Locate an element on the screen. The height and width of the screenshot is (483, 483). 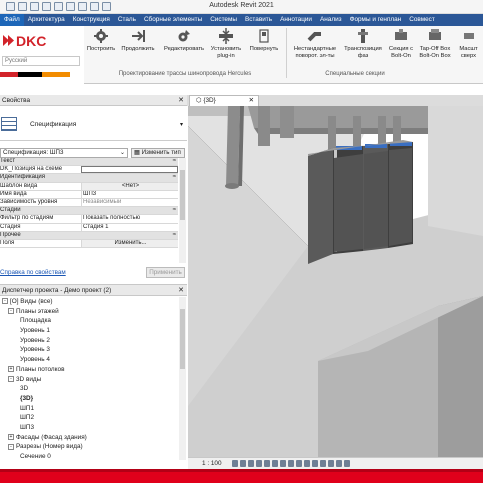
tab-3d-view: ⬡ {3D} ✕ is located at coordinates (224, 100).